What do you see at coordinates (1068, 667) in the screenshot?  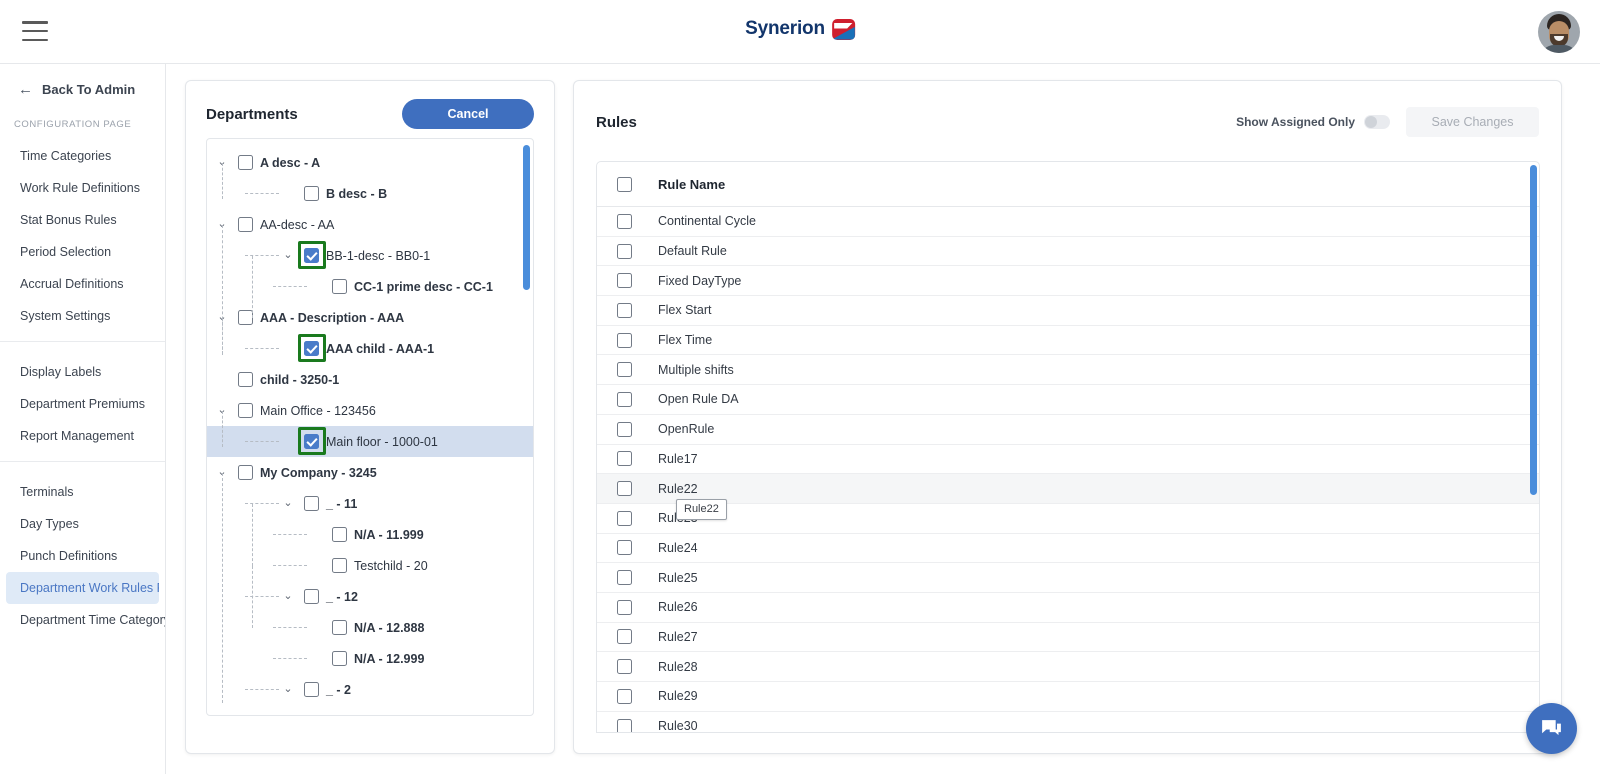 I see `table-row: Rule28` at bounding box center [1068, 667].